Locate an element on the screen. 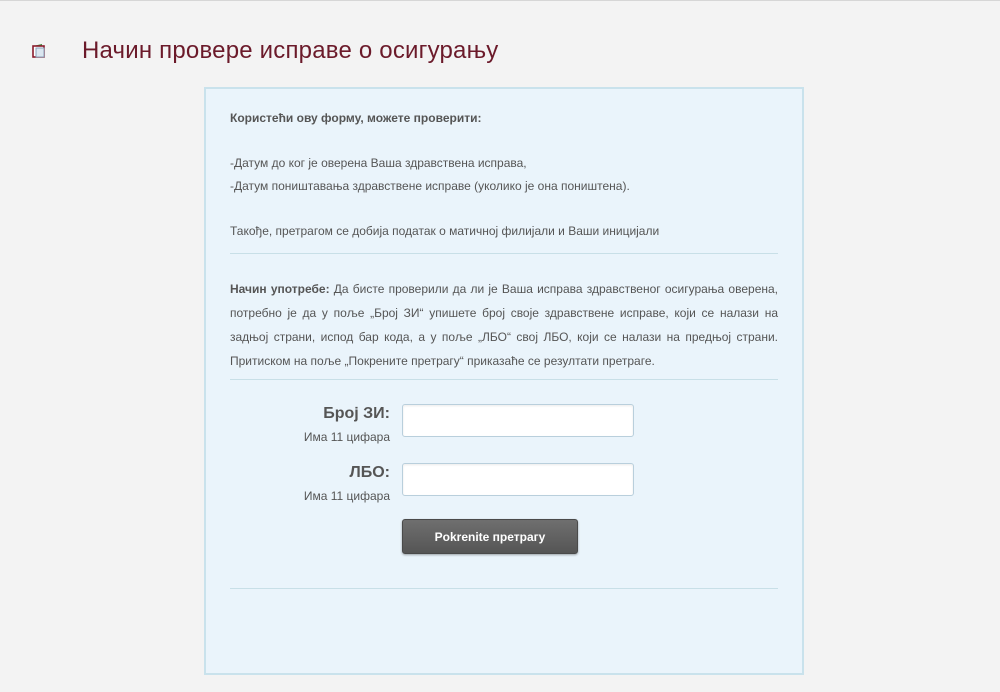  intro-heading: Користећи ову форму, можете проверити: is located at coordinates (356, 118).